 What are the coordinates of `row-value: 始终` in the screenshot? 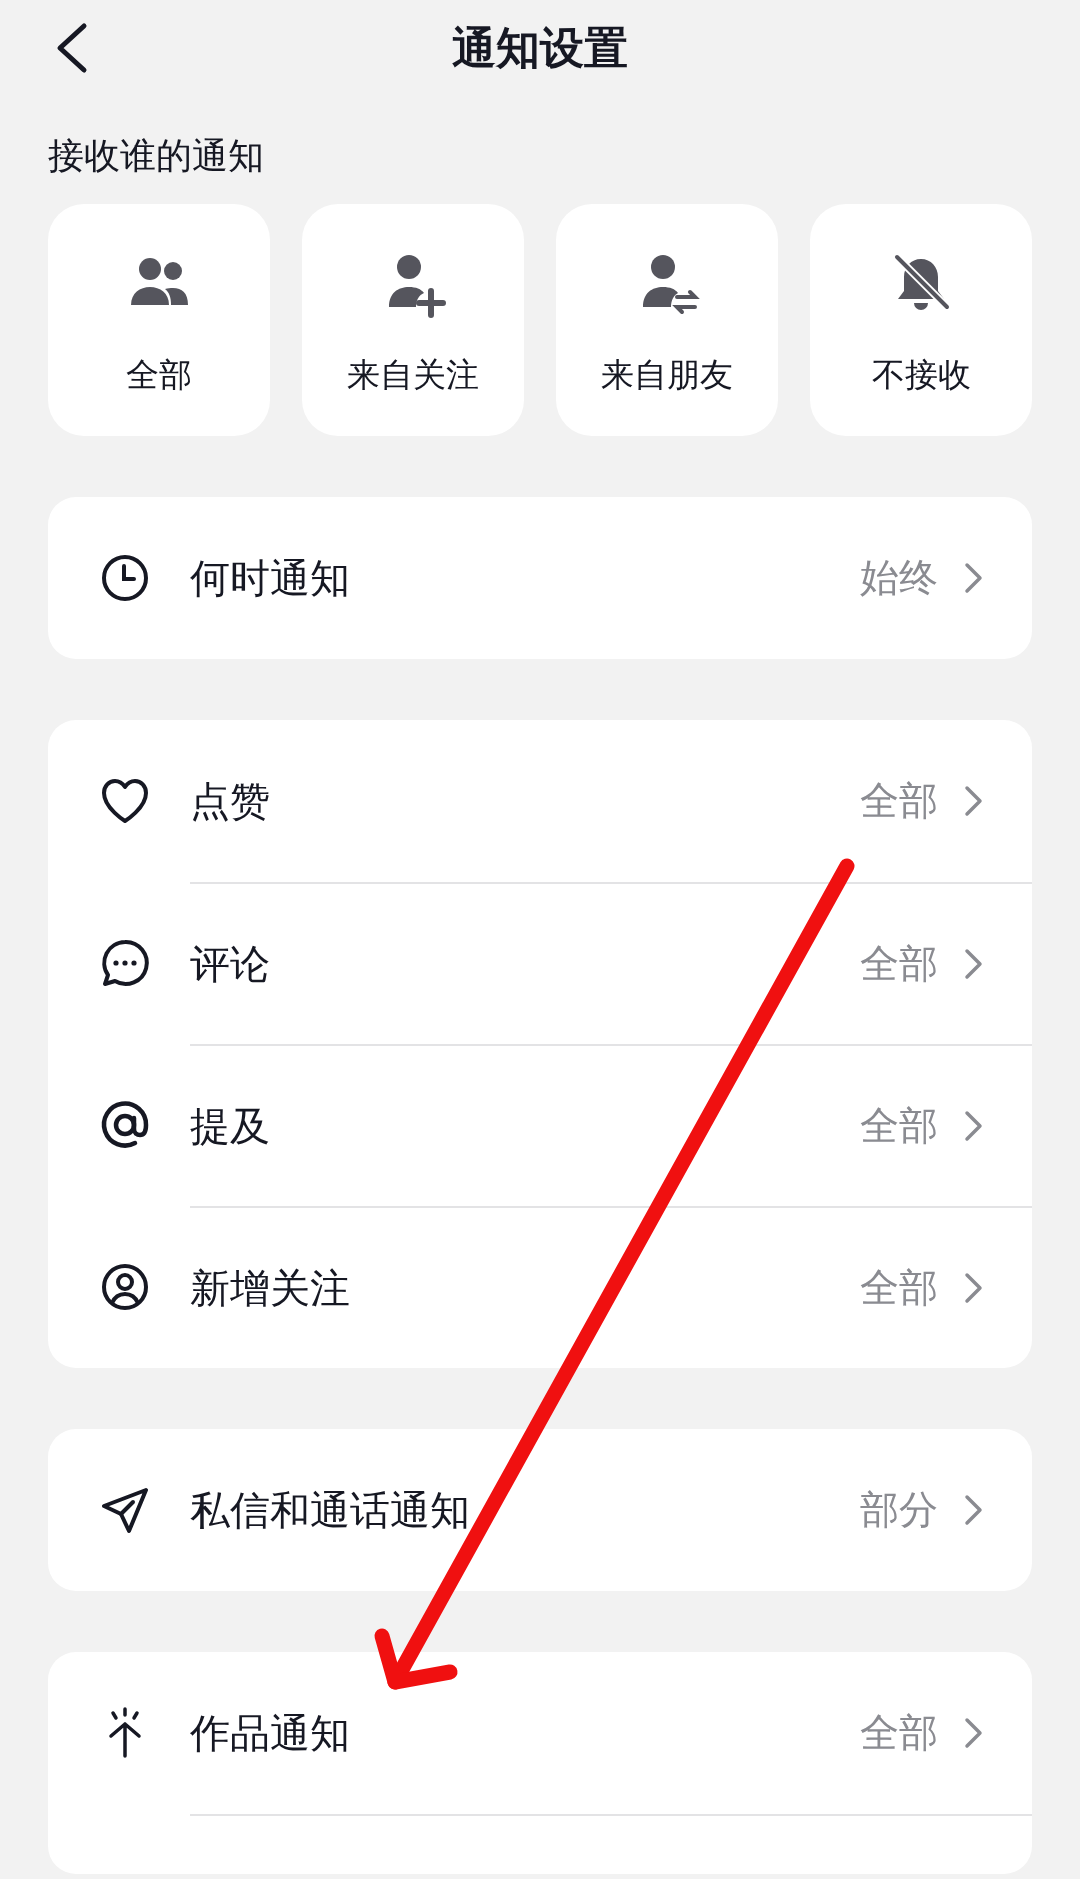 It's located at (899, 577).